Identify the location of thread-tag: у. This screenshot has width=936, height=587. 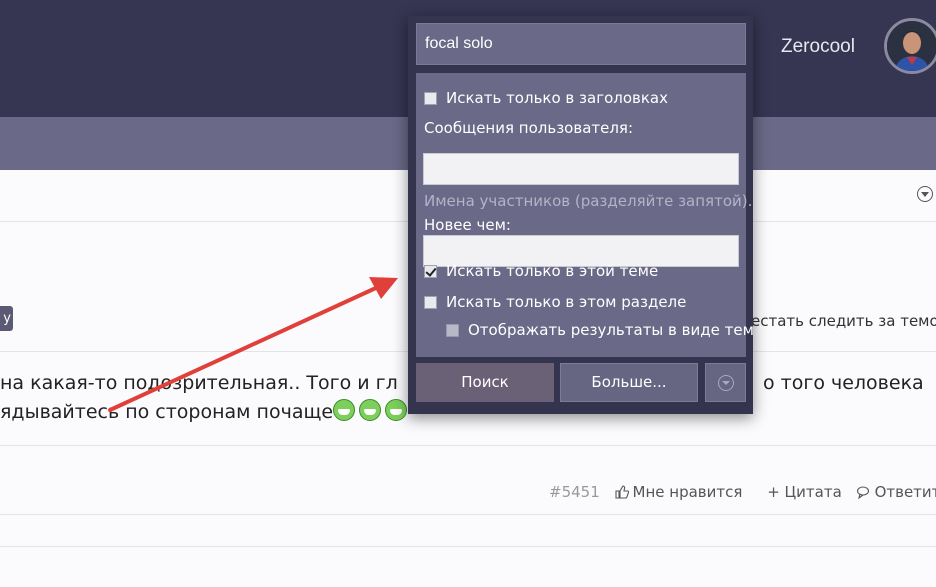
(6, 318).